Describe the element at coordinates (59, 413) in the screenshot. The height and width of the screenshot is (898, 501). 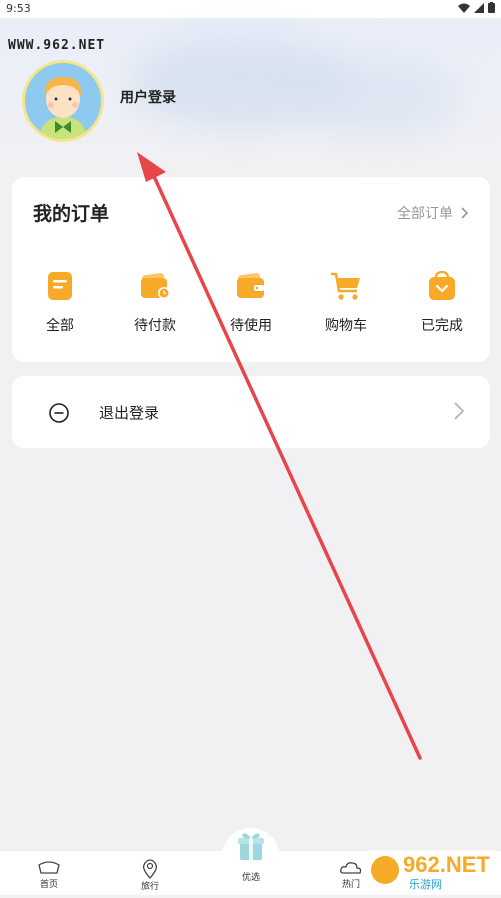
I see `minus-circle-icon` at that location.